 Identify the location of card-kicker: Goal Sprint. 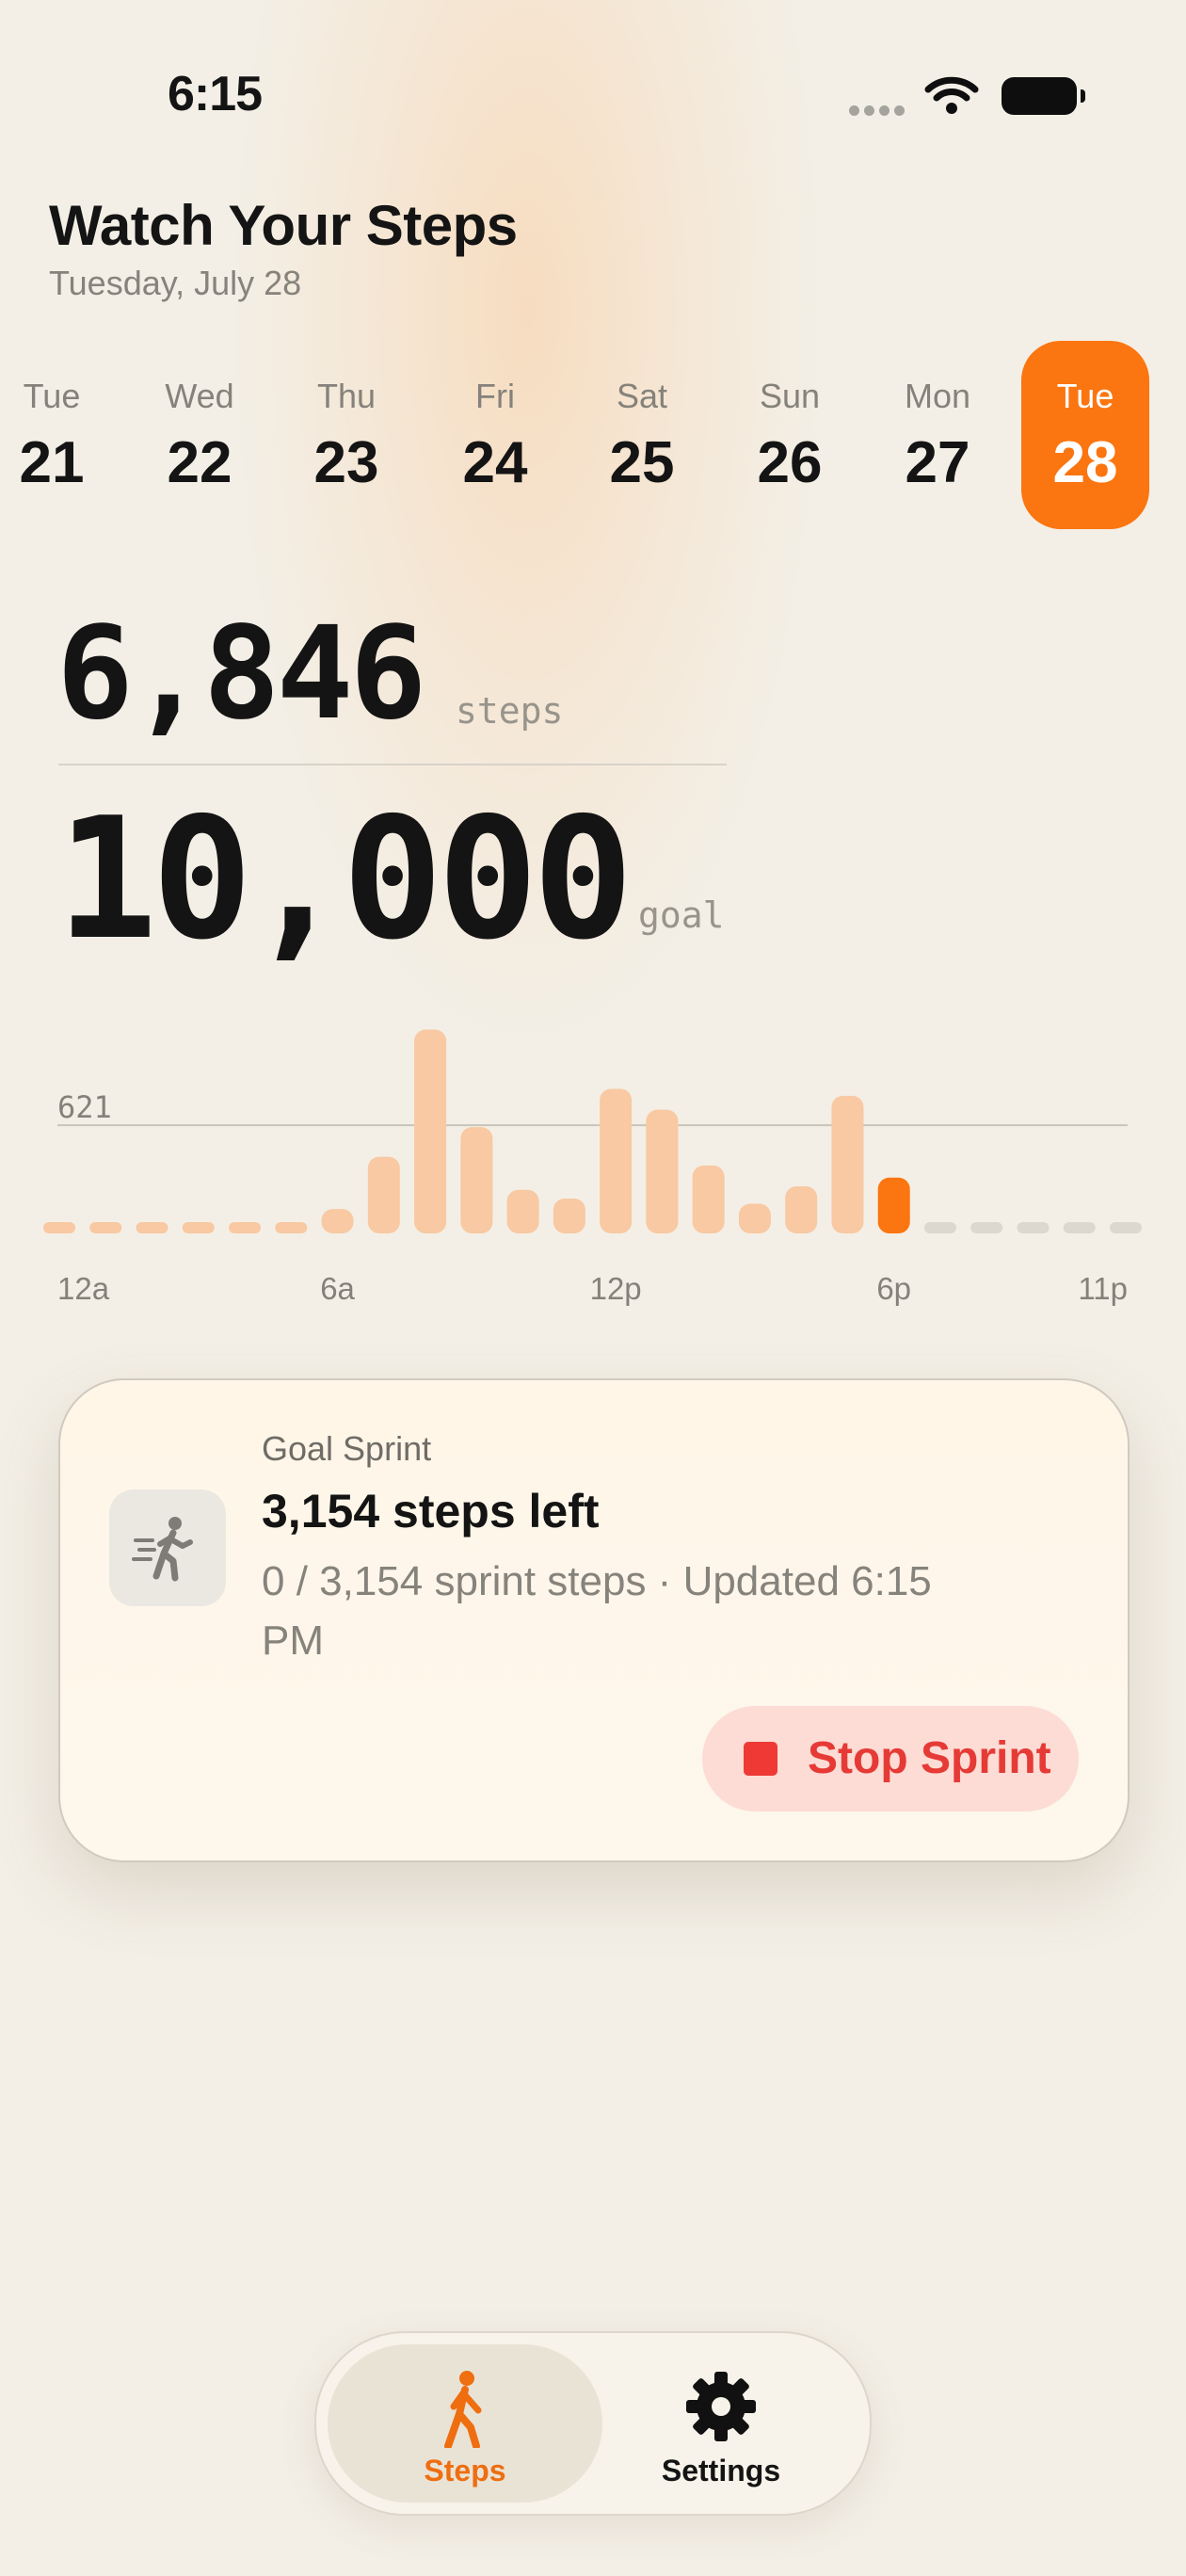
(347, 1448).